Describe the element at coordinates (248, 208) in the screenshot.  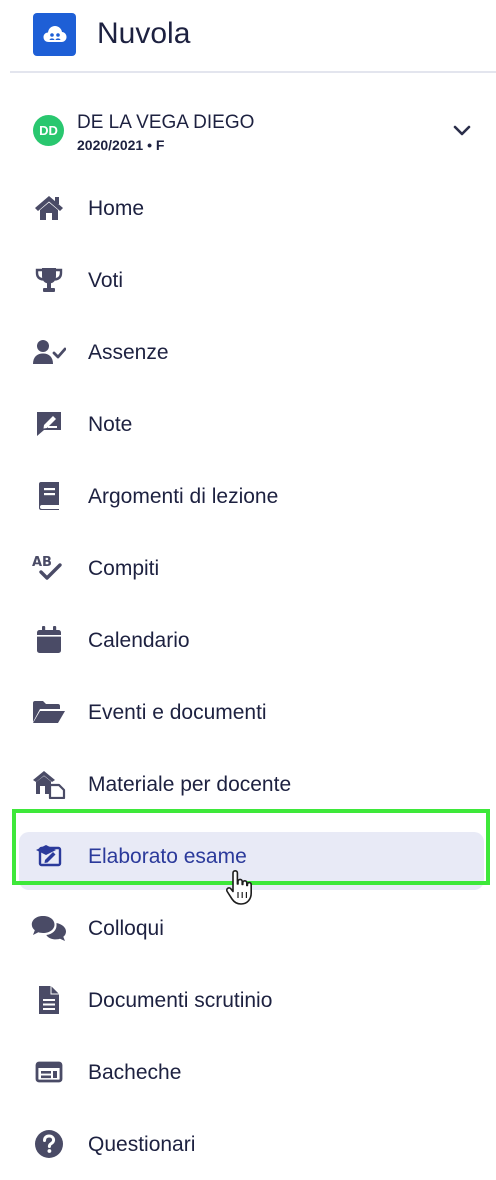
I see `sidebar-item-home: Home` at that location.